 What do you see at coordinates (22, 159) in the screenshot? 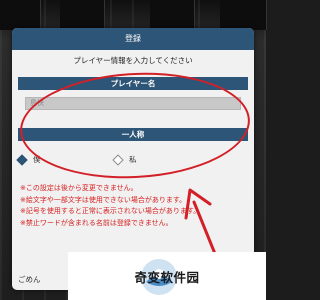
I see `radio-selected-icon` at bounding box center [22, 159].